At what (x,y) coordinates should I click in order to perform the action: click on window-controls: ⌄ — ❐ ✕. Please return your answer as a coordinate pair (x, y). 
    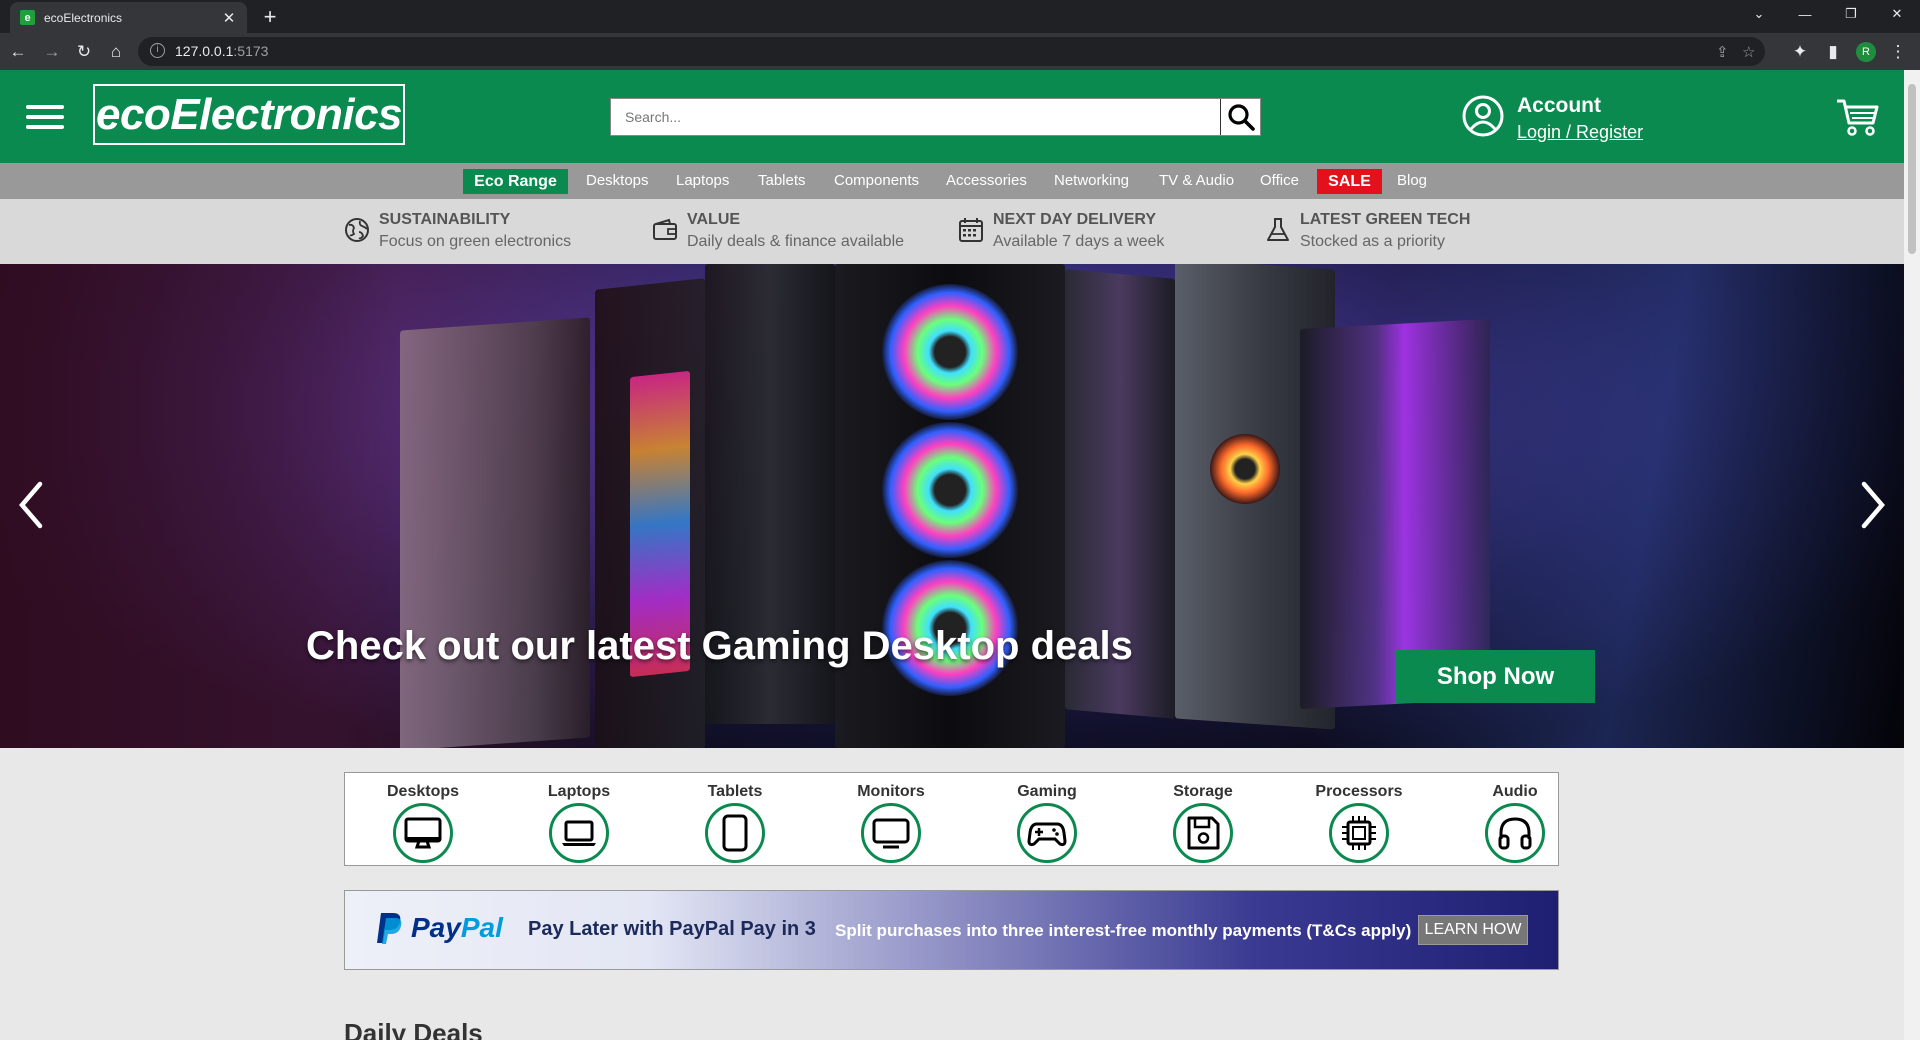
    Looking at the image, I should click on (1828, 16).